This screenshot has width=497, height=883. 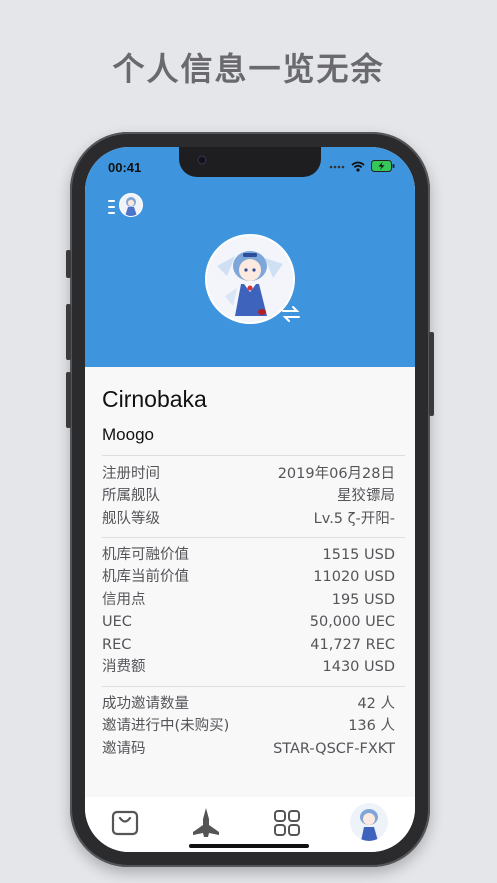 What do you see at coordinates (337, 167) in the screenshot?
I see `signal-icon` at bounding box center [337, 167].